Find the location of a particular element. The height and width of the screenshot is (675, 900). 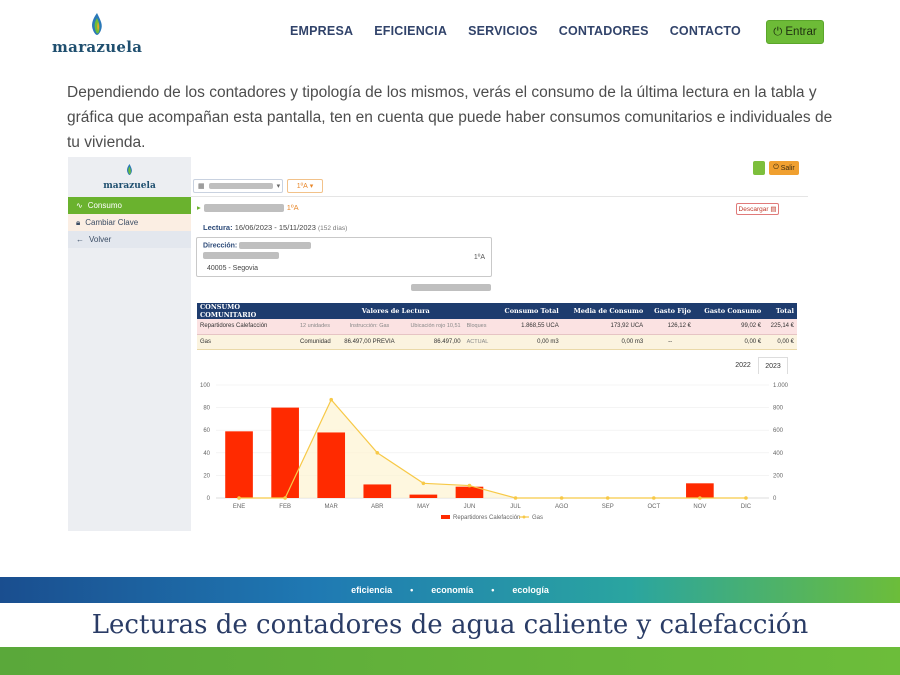

building-icon: ▦ is located at coordinates (201, 186).